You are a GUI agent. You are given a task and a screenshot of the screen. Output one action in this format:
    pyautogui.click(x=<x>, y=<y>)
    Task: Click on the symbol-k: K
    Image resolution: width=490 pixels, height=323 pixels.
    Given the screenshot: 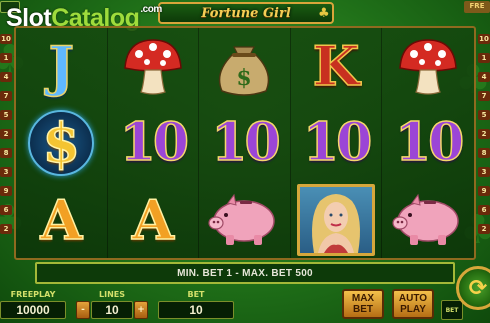 What is the action you would take?
    pyautogui.click(x=336, y=66)
    